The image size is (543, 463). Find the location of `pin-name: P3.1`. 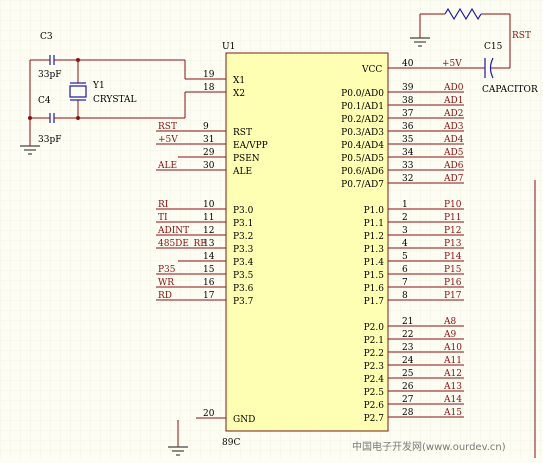

pin-name: P3.1 is located at coordinates (243, 224).